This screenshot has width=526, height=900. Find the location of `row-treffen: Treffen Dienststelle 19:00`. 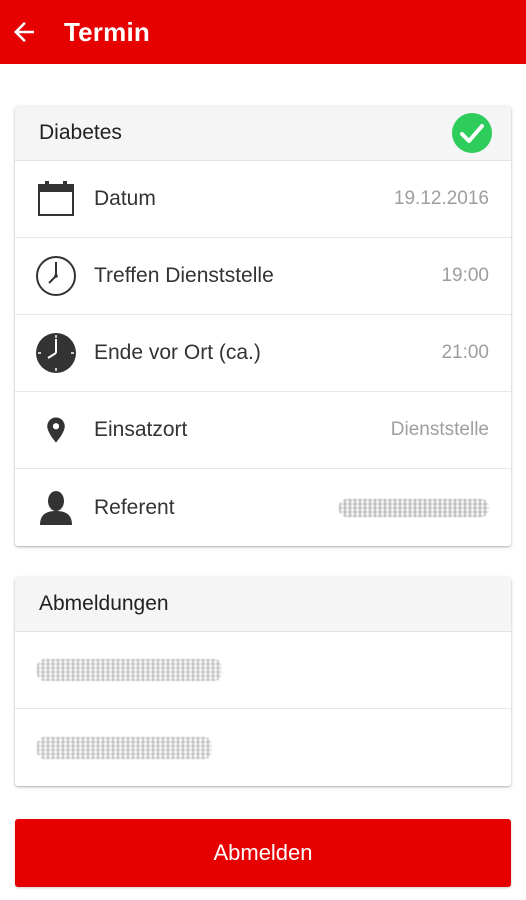

row-treffen: Treffen Dienststelle 19:00 is located at coordinates (263, 276).